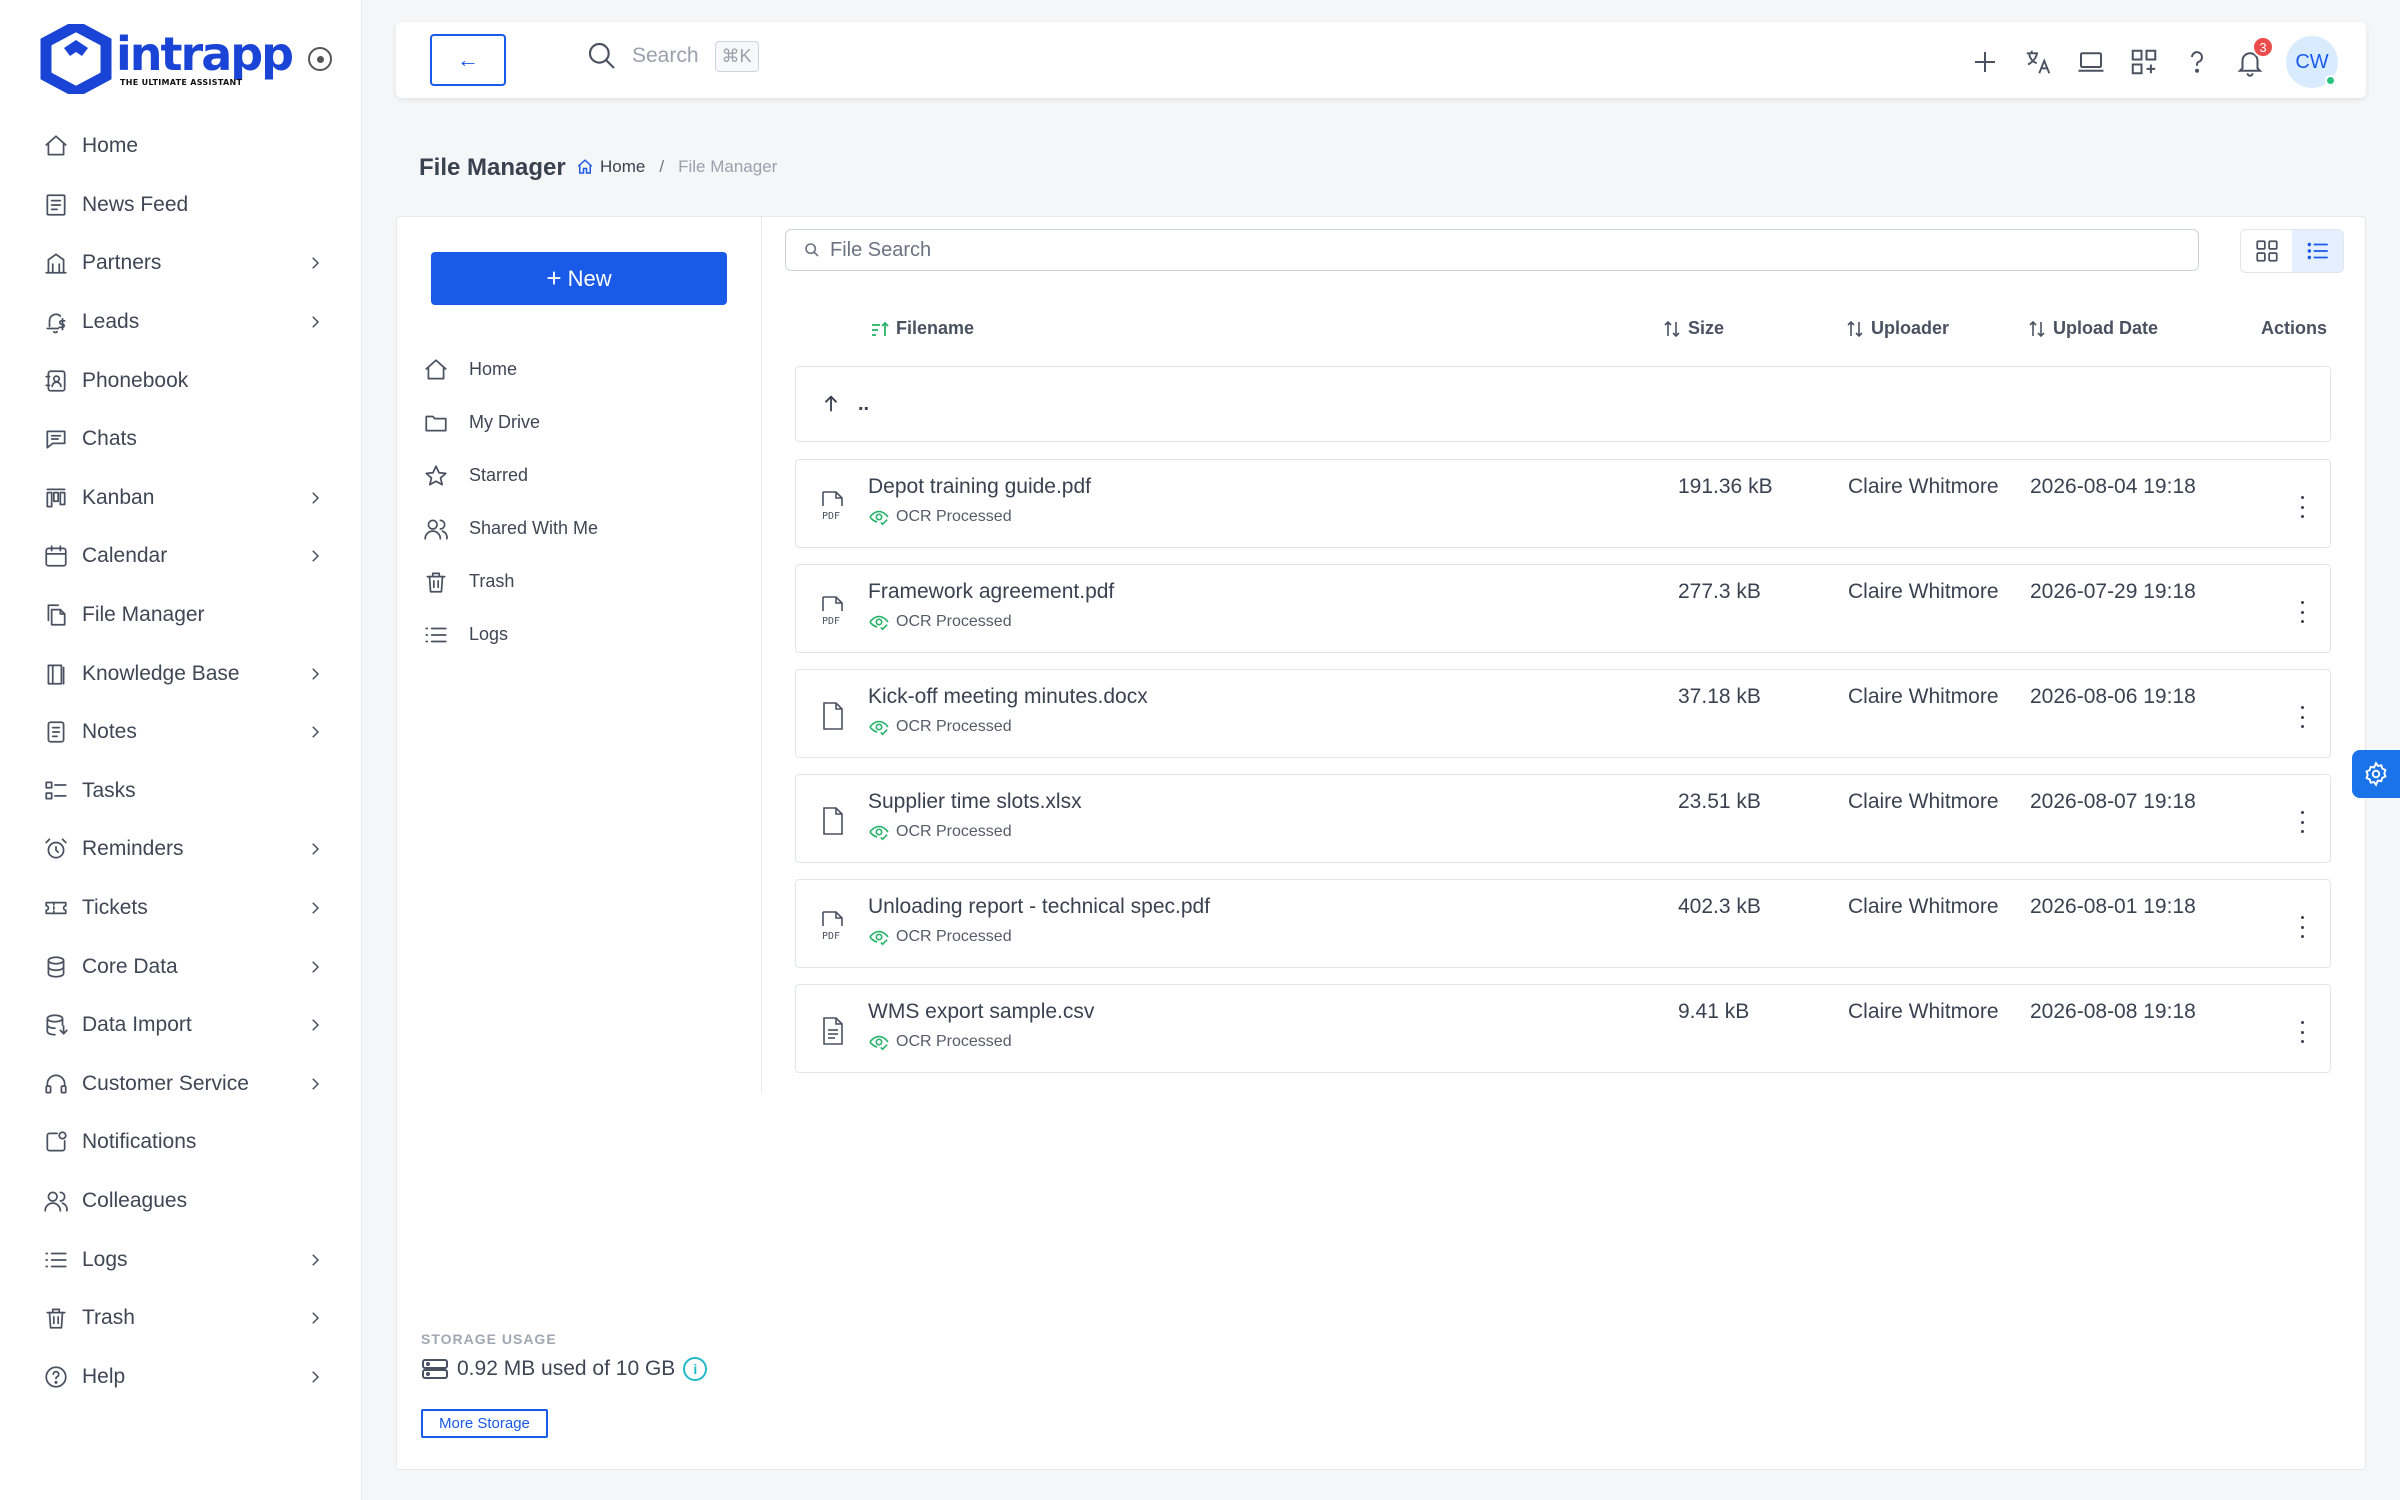  Describe the element at coordinates (56, 615) in the screenshot. I see `files-icon` at that location.